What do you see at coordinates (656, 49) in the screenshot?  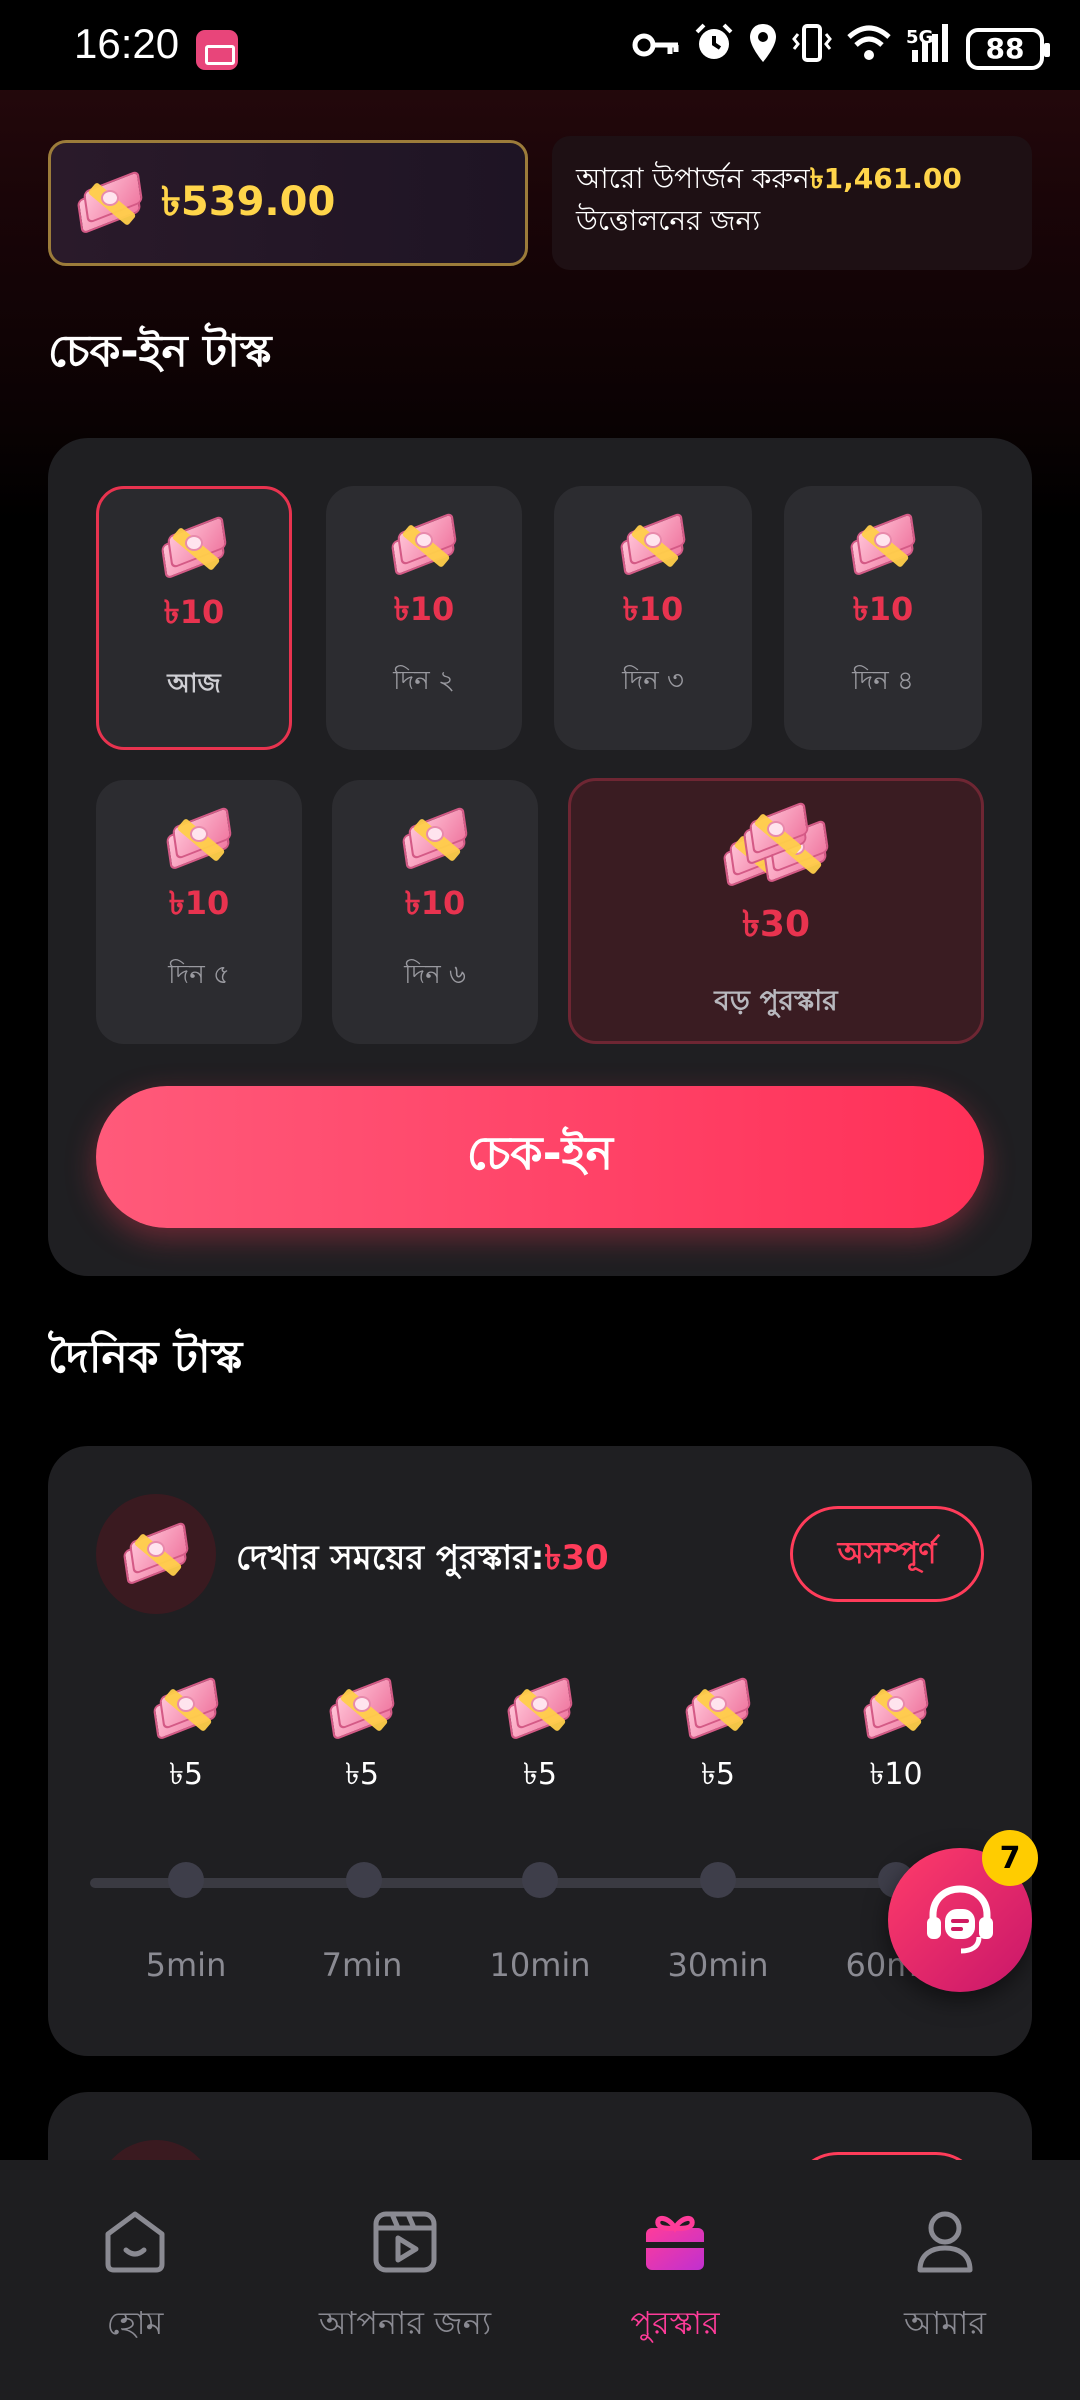 I see `key-icon` at bounding box center [656, 49].